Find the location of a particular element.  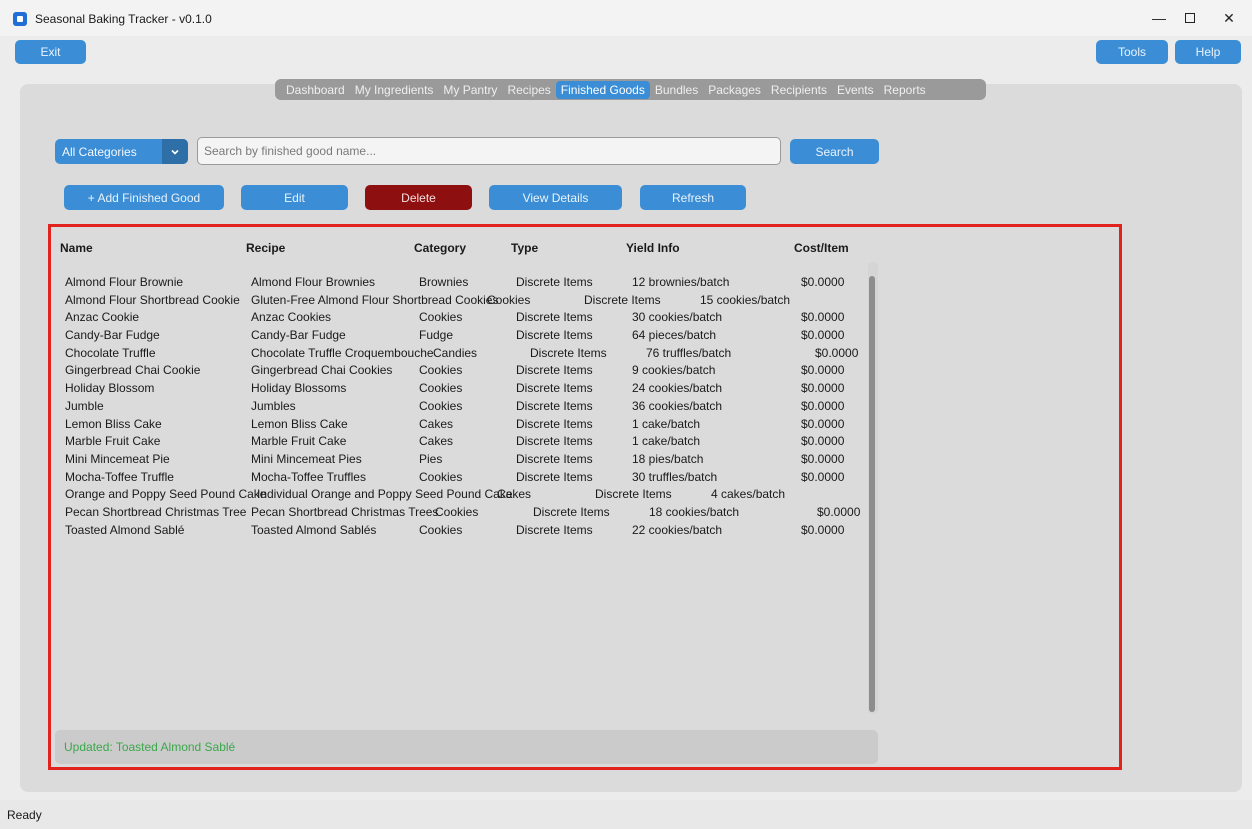

cell-yield: 4 cakes/batch is located at coordinates (748, 494).